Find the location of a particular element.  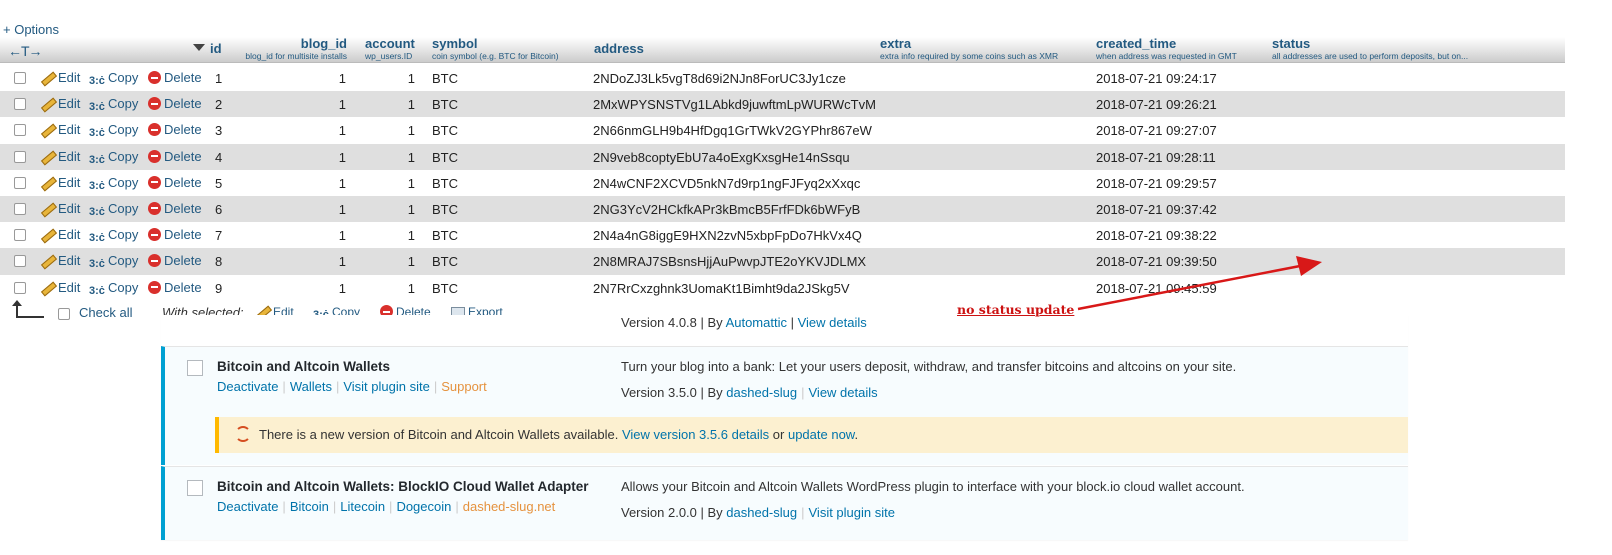

dogecoin-link: Dogecoin is located at coordinates (423, 506).